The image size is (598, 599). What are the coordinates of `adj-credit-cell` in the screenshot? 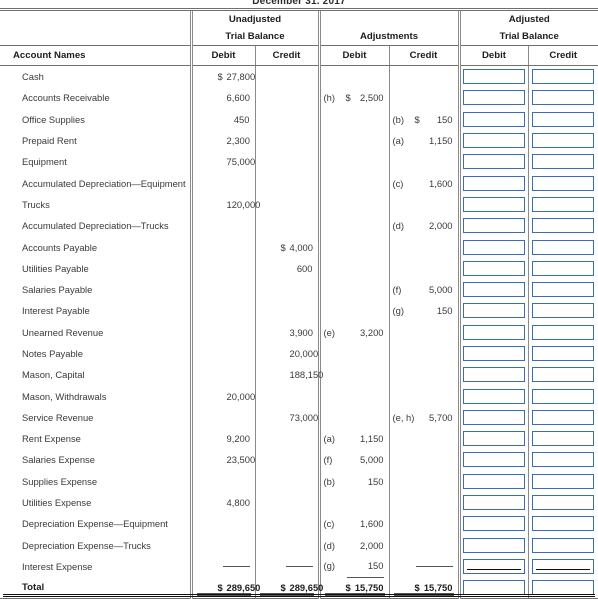 It's located at (423, 162).